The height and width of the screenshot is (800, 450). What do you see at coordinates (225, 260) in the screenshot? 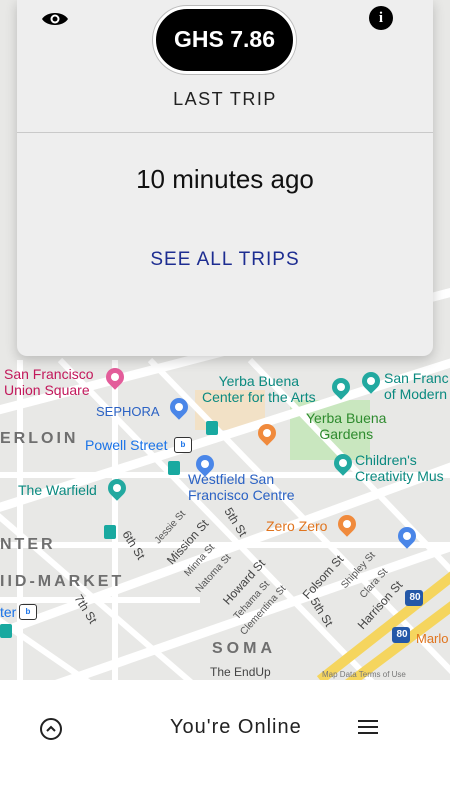
I see `see-all-trips-link: SEE ALL TRIPS` at bounding box center [225, 260].